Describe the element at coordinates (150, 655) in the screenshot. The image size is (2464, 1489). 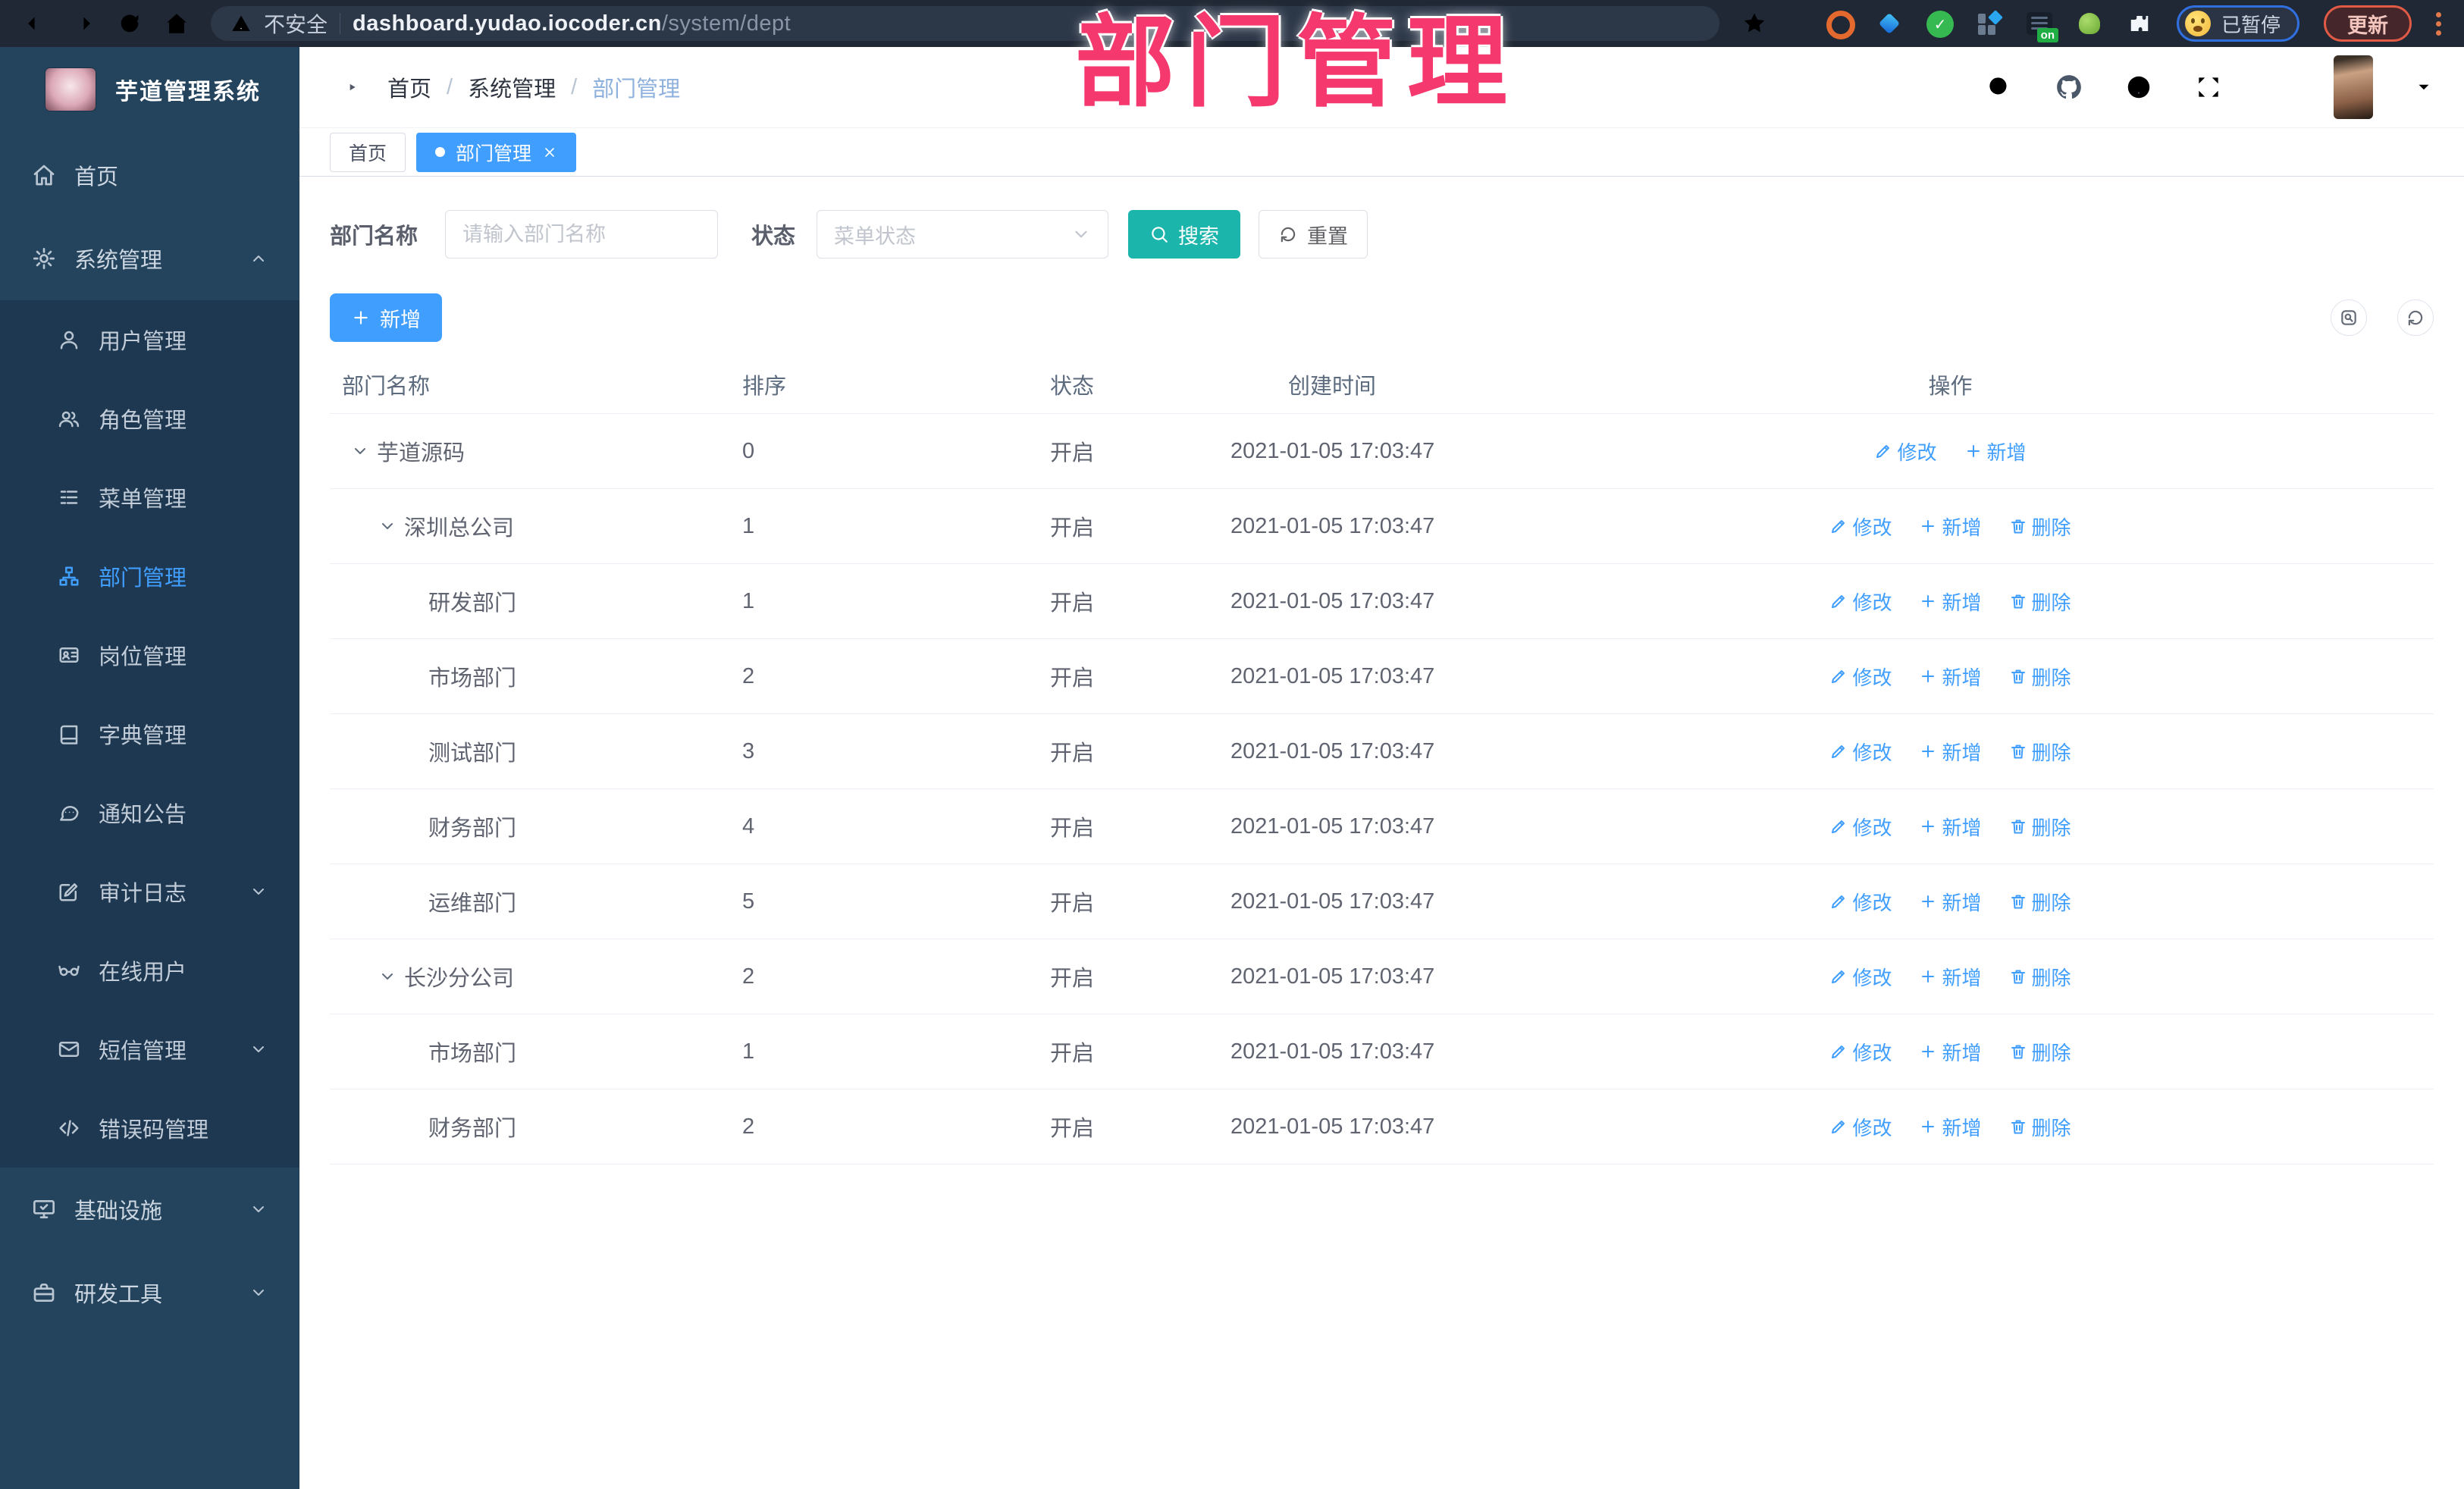
I see `sidebar-item-岗位管理: 岗位管理` at that location.